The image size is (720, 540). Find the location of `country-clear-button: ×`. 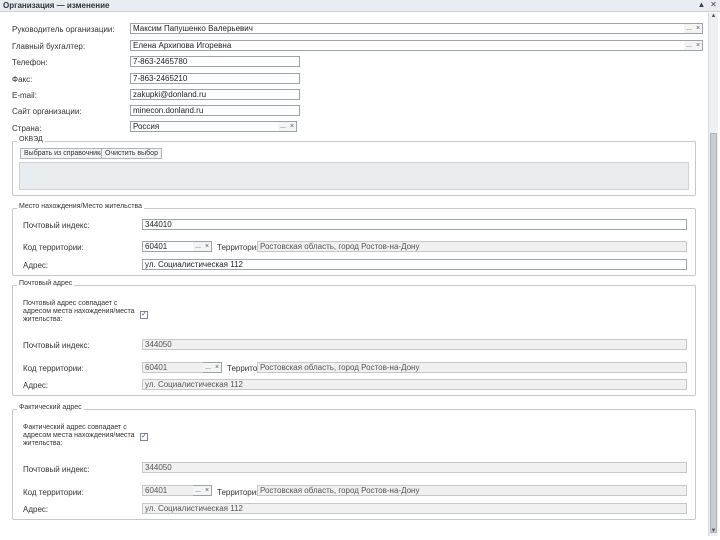

country-clear-button: × is located at coordinates (292, 126).